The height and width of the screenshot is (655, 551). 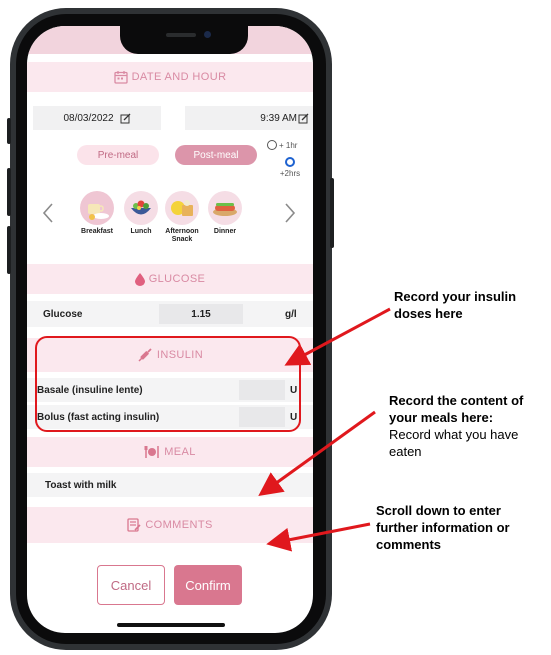 What do you see at coordinates (225, 231) in the screenshot?
I see `meal-label: Dinner` at bounding box center [225, 231].